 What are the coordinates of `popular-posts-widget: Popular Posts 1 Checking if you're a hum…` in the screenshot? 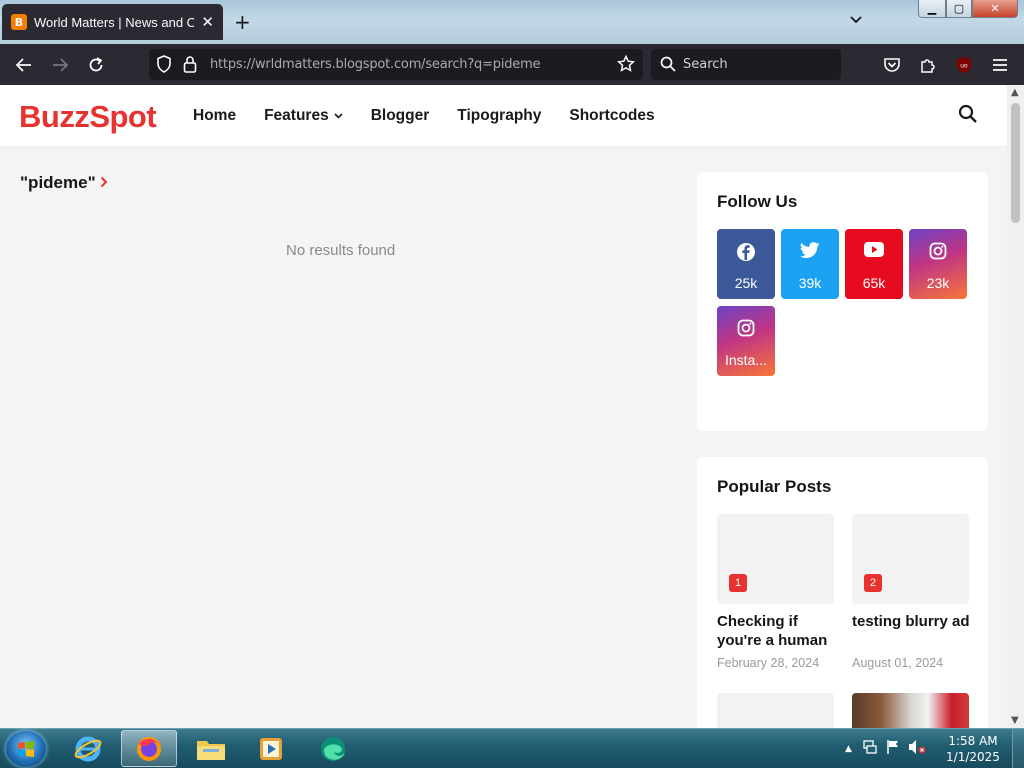 It's located at (842, 592).